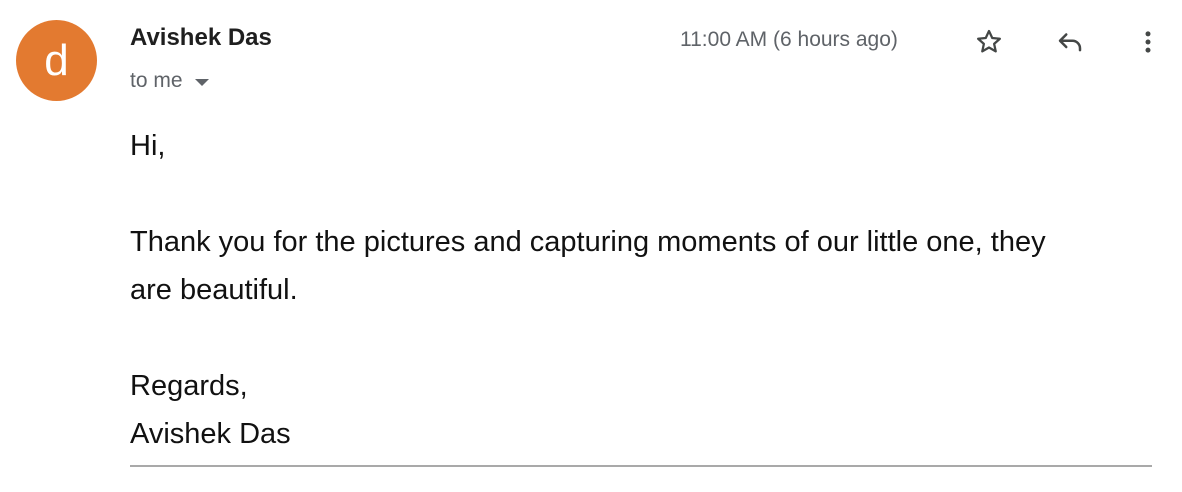 The width and height of the screenshot is (1182, 492). I want to click on more-options-button, so click(1148, 42).